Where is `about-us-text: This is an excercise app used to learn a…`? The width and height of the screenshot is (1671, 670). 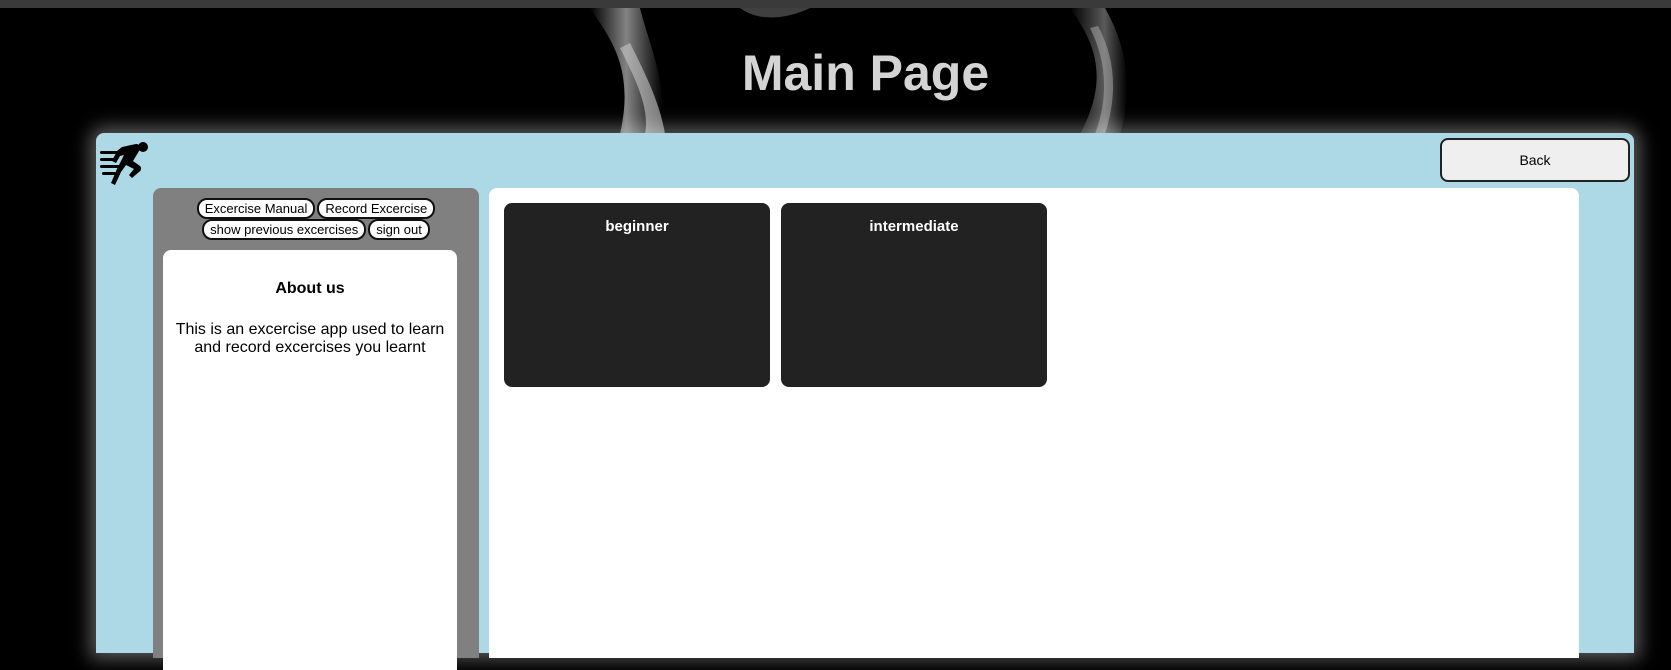 about-us-text: This is an excercise app used to learn a… is located at coordinates (310, 338).